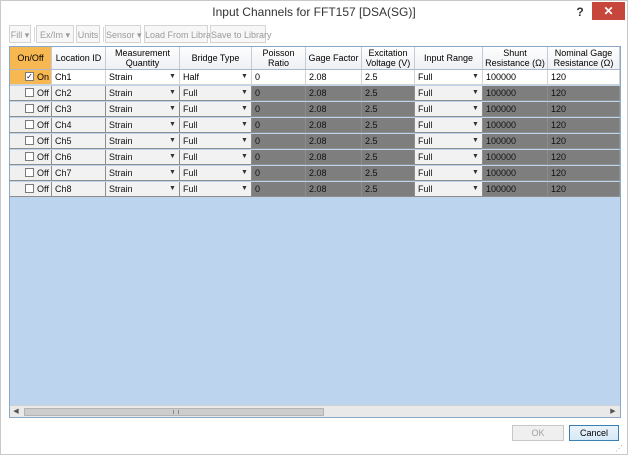  I want to click on header-measurement-quantity: Measurement Quantity, so click(143, 58).